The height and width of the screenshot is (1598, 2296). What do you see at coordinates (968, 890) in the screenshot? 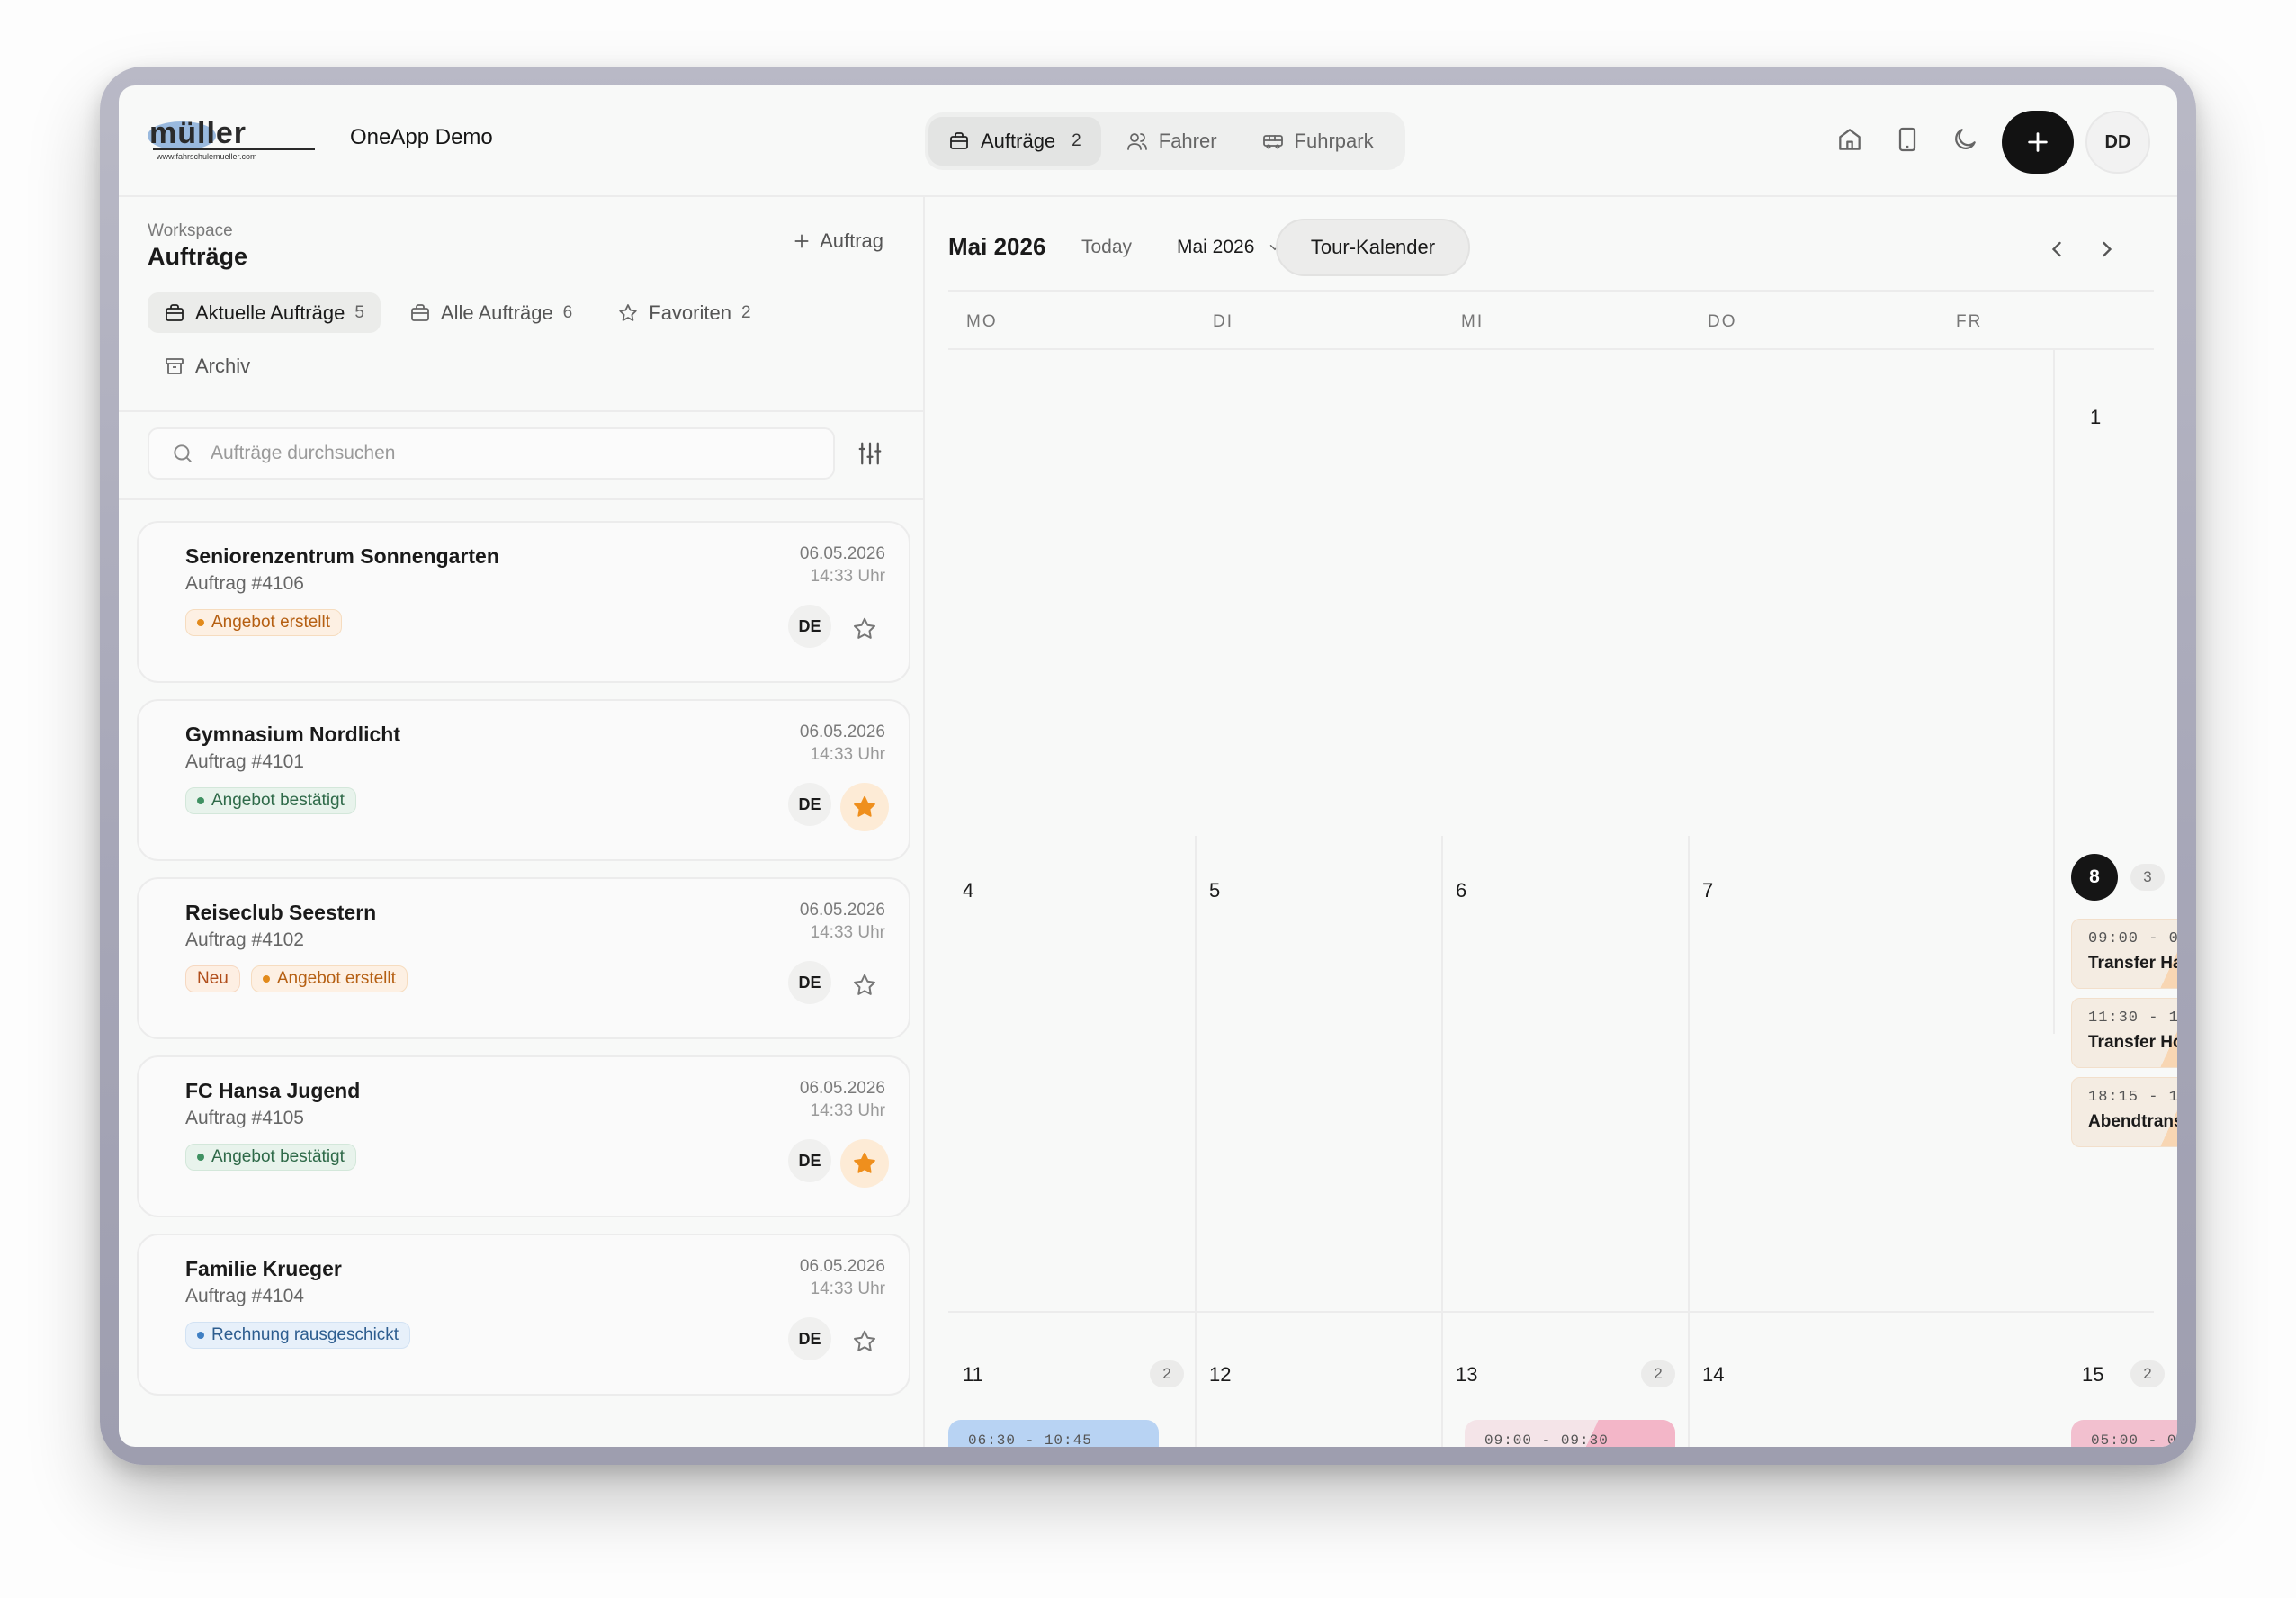
I see `day-number: 4` at bounding box center [968, 890].